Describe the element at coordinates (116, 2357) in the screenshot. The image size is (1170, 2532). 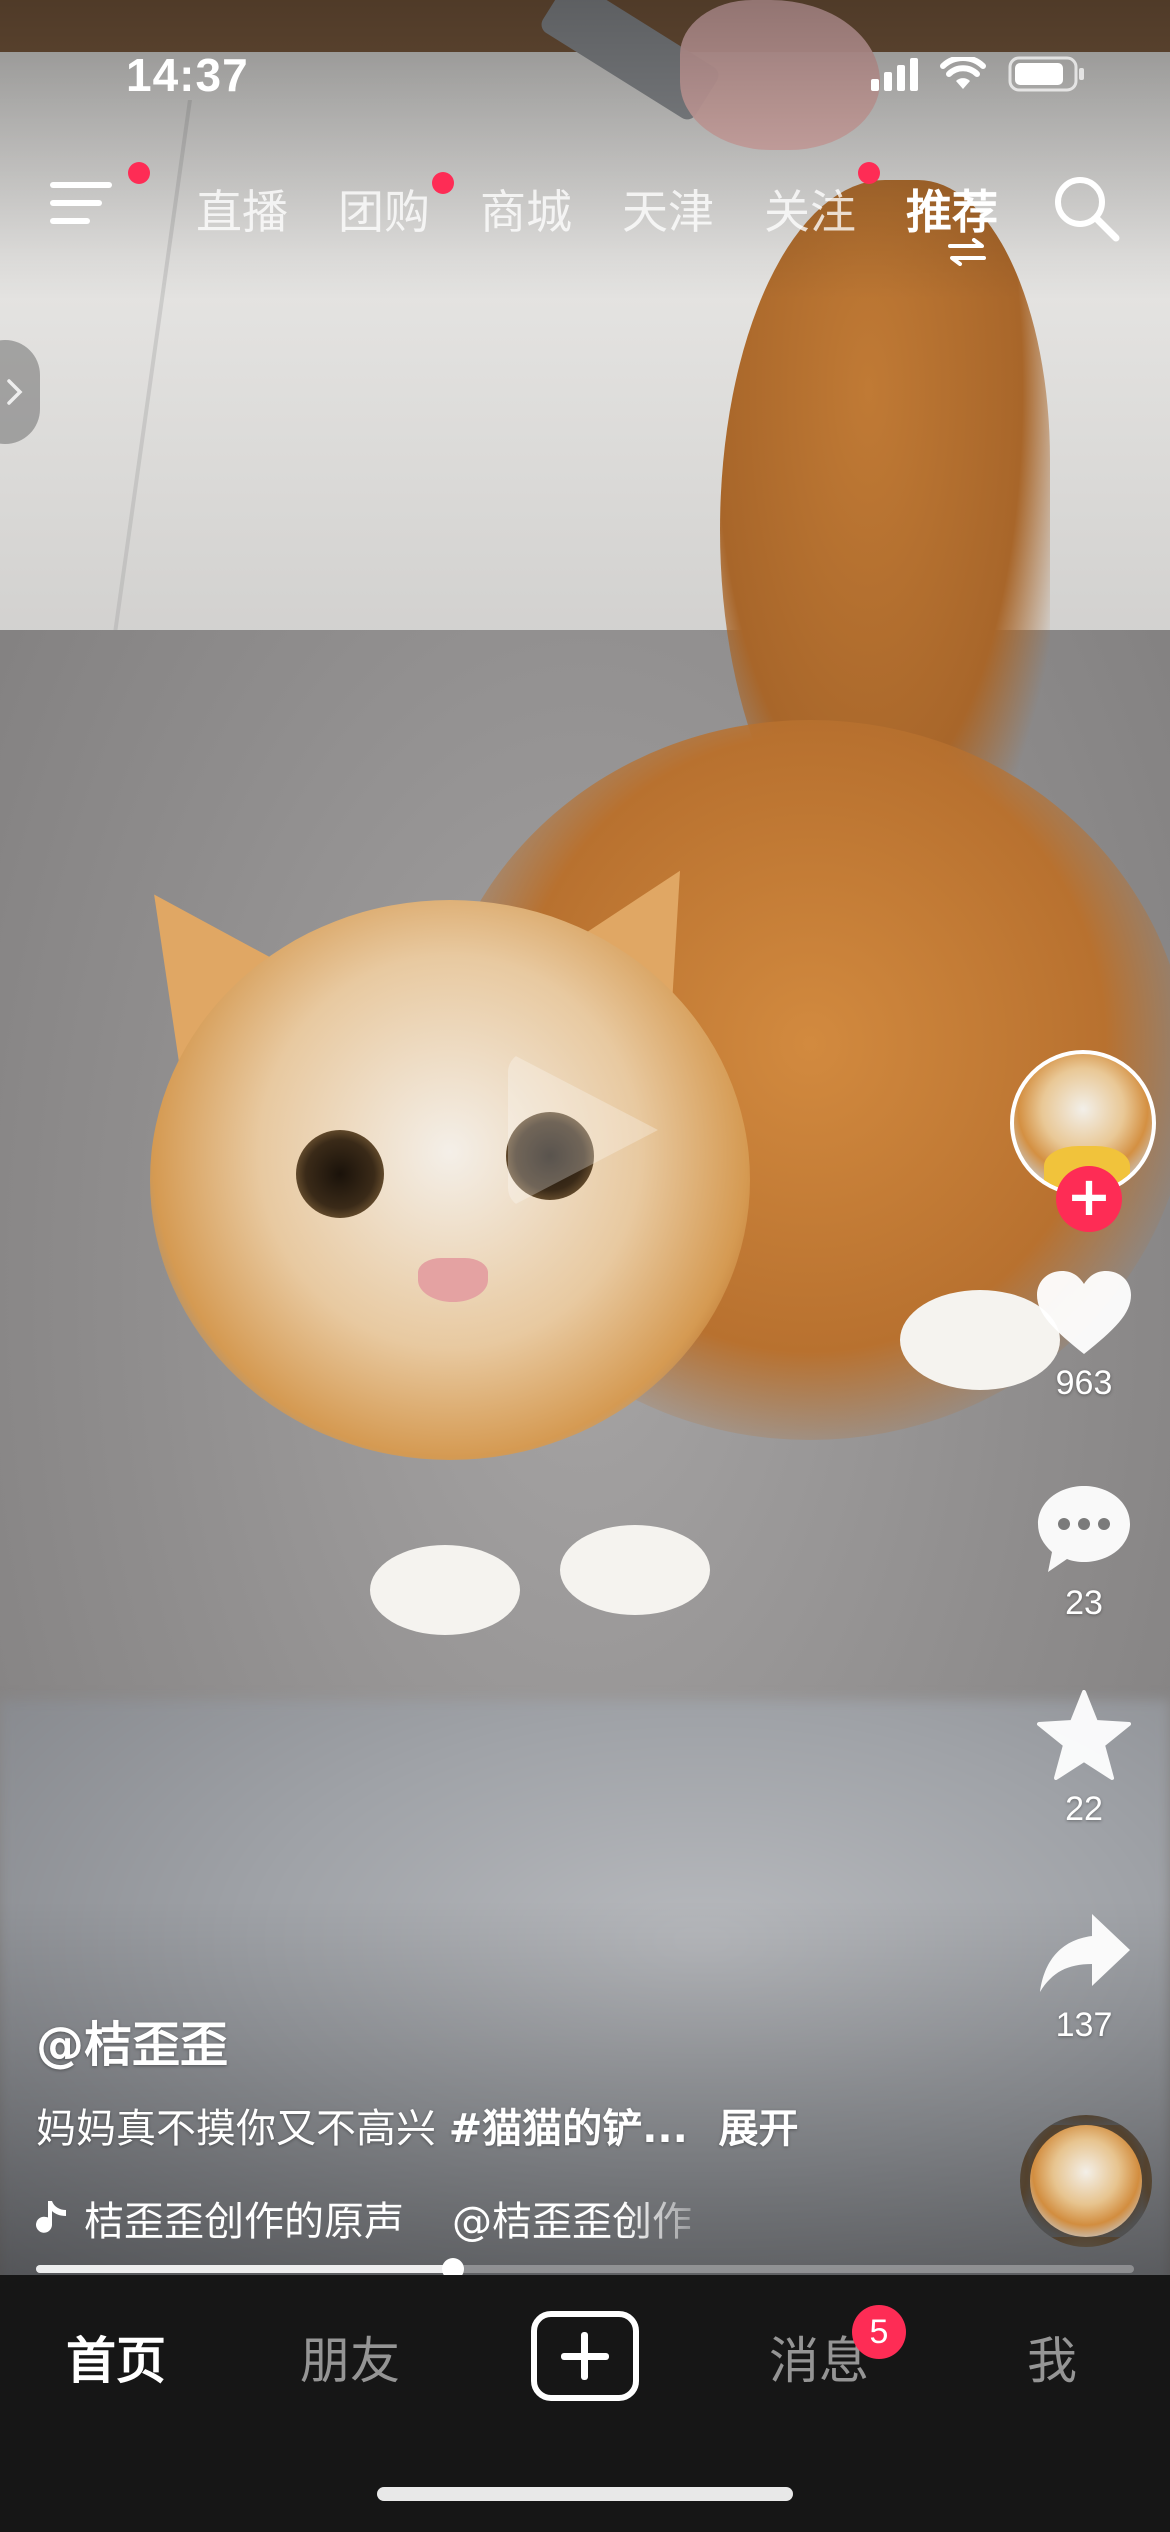
I see `tab-home: 首页` at that location.